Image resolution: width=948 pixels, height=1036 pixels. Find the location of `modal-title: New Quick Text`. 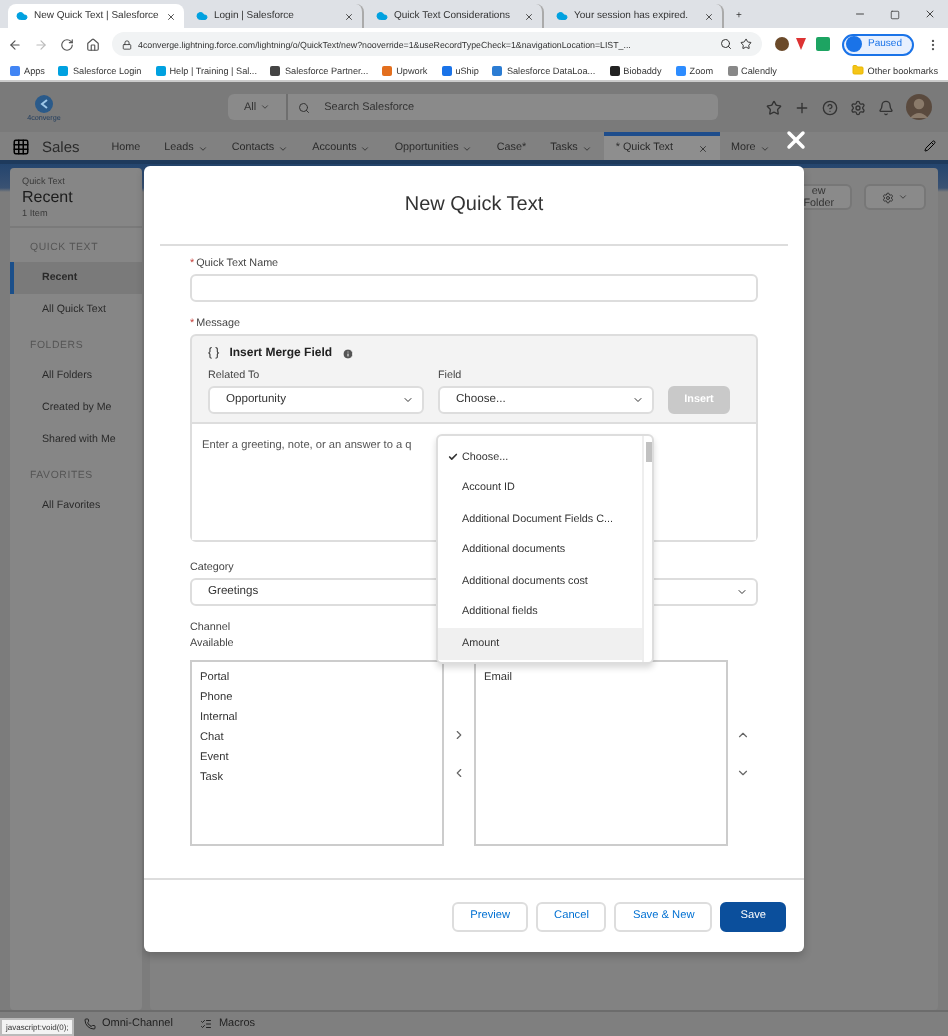

modal-title: New Quick Text is located at coordinates (474, 206).